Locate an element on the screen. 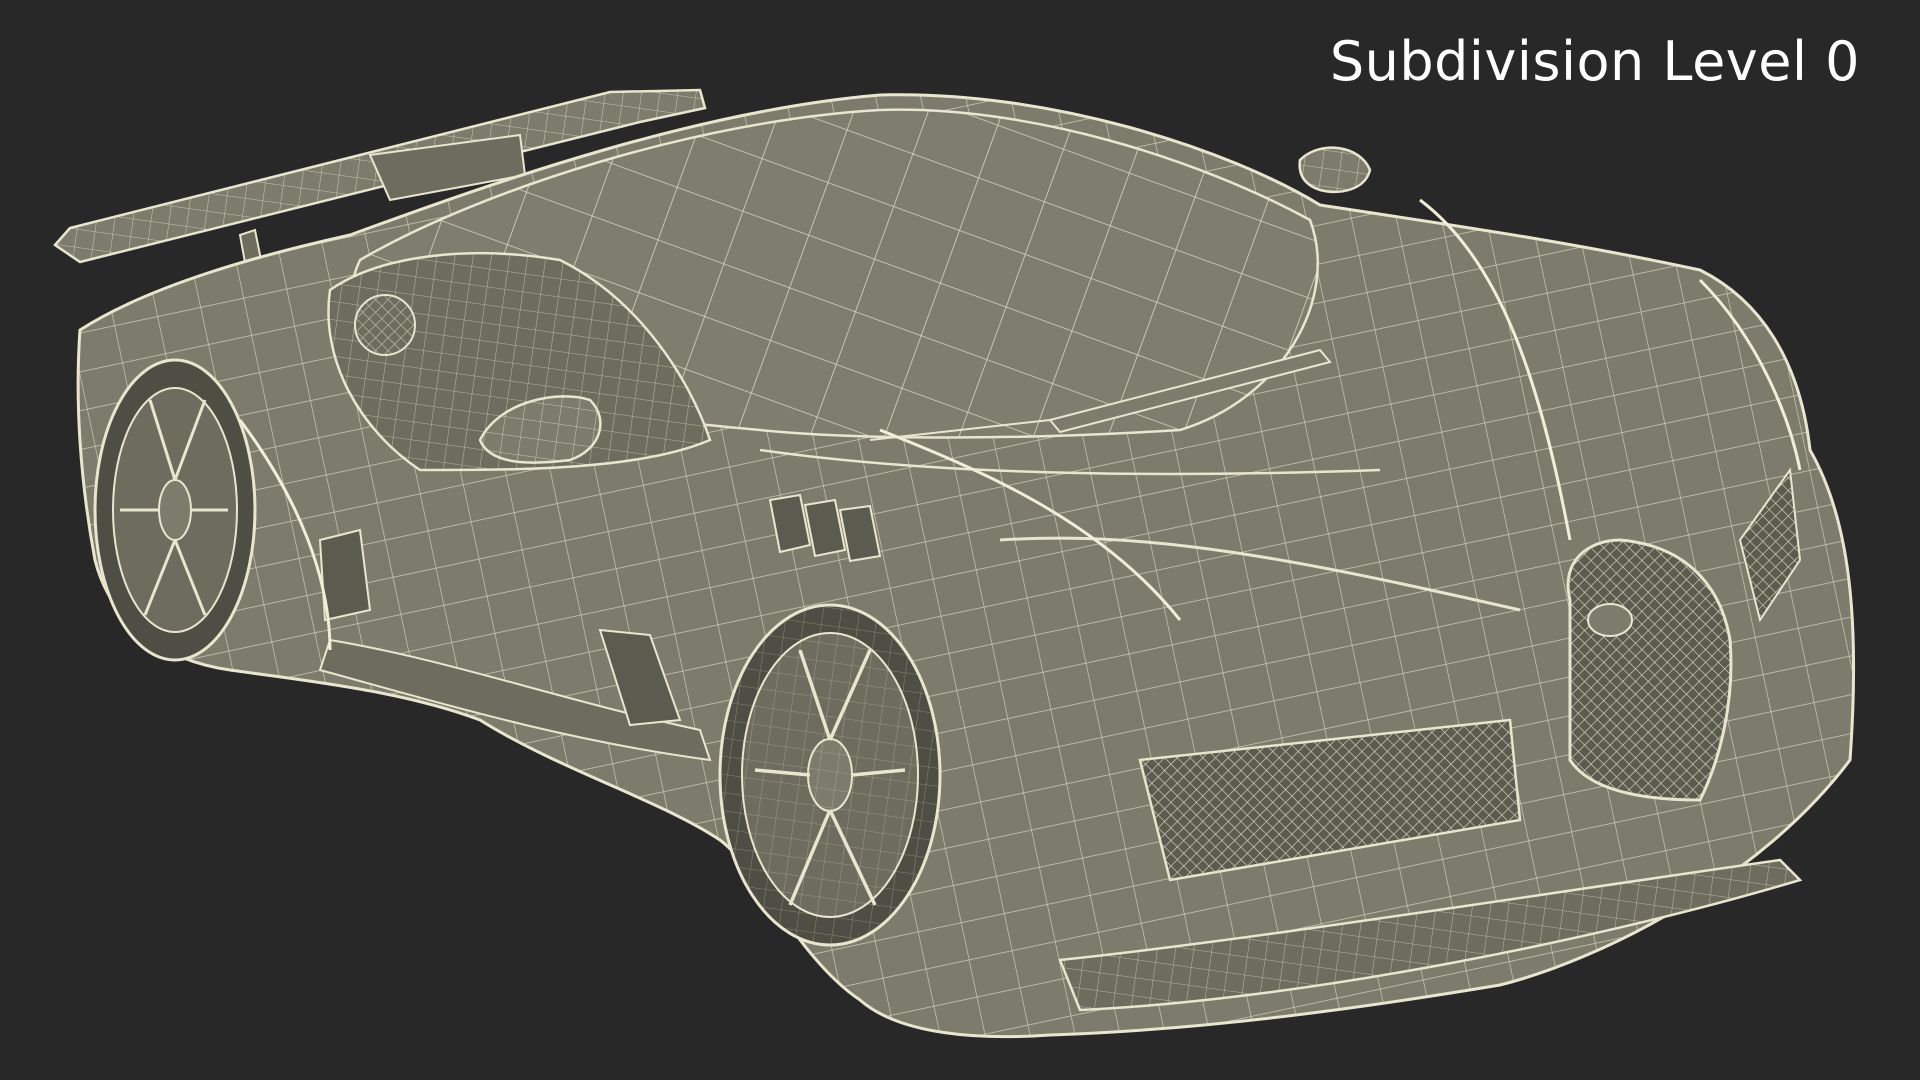  front-wheel is located at coordinates (830, 775).